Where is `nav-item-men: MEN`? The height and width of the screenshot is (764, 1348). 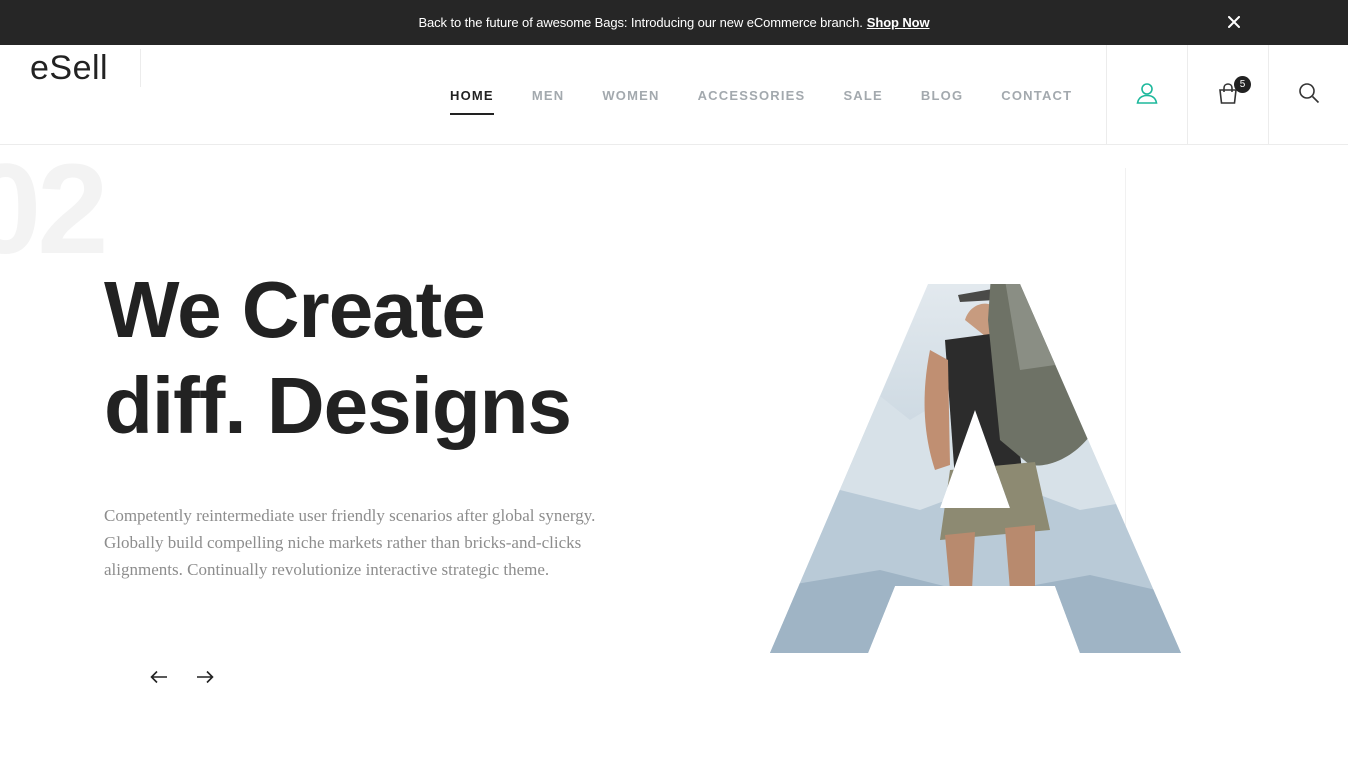
nav-item-men: MEN is located at coordinates (548, 95).